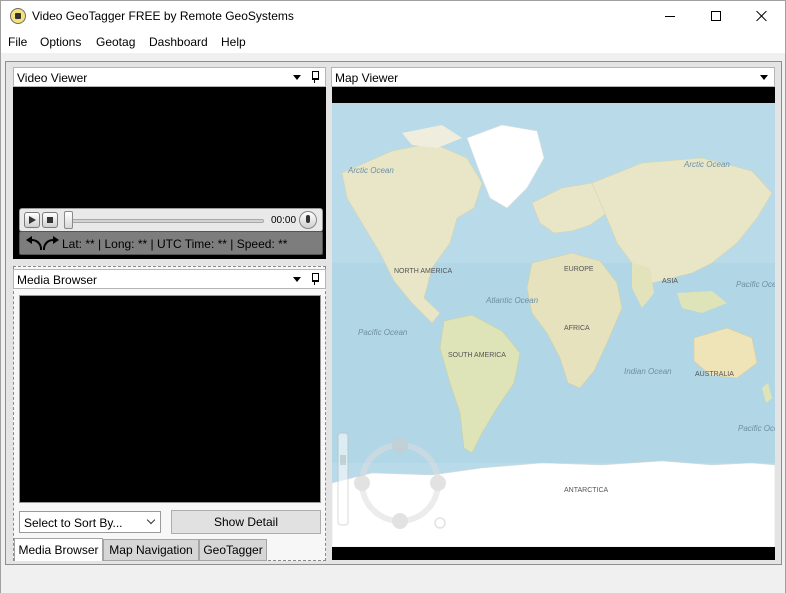 This screenshot has width=786, height=593. I want to click on map-label-indian: Indian Ocean, so click(648, 371).